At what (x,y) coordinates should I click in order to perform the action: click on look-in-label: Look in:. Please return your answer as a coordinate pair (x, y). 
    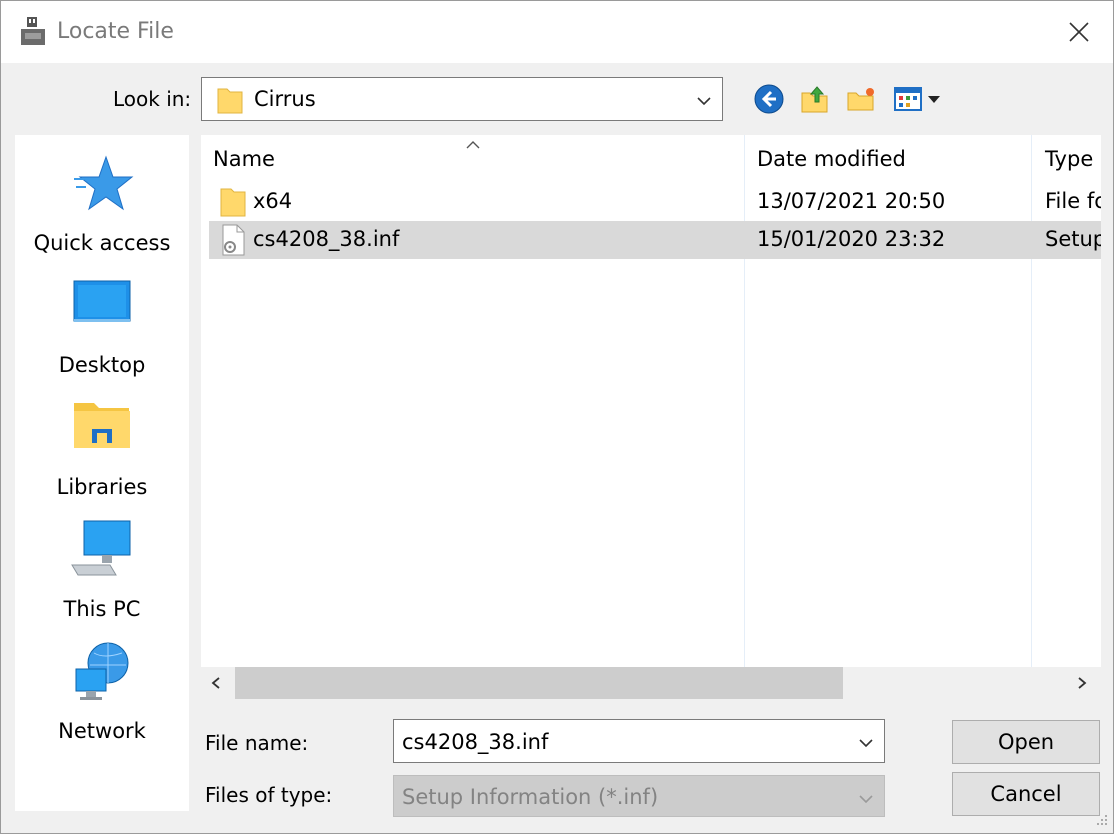
    Looking at the image, I should click on (152, 99).